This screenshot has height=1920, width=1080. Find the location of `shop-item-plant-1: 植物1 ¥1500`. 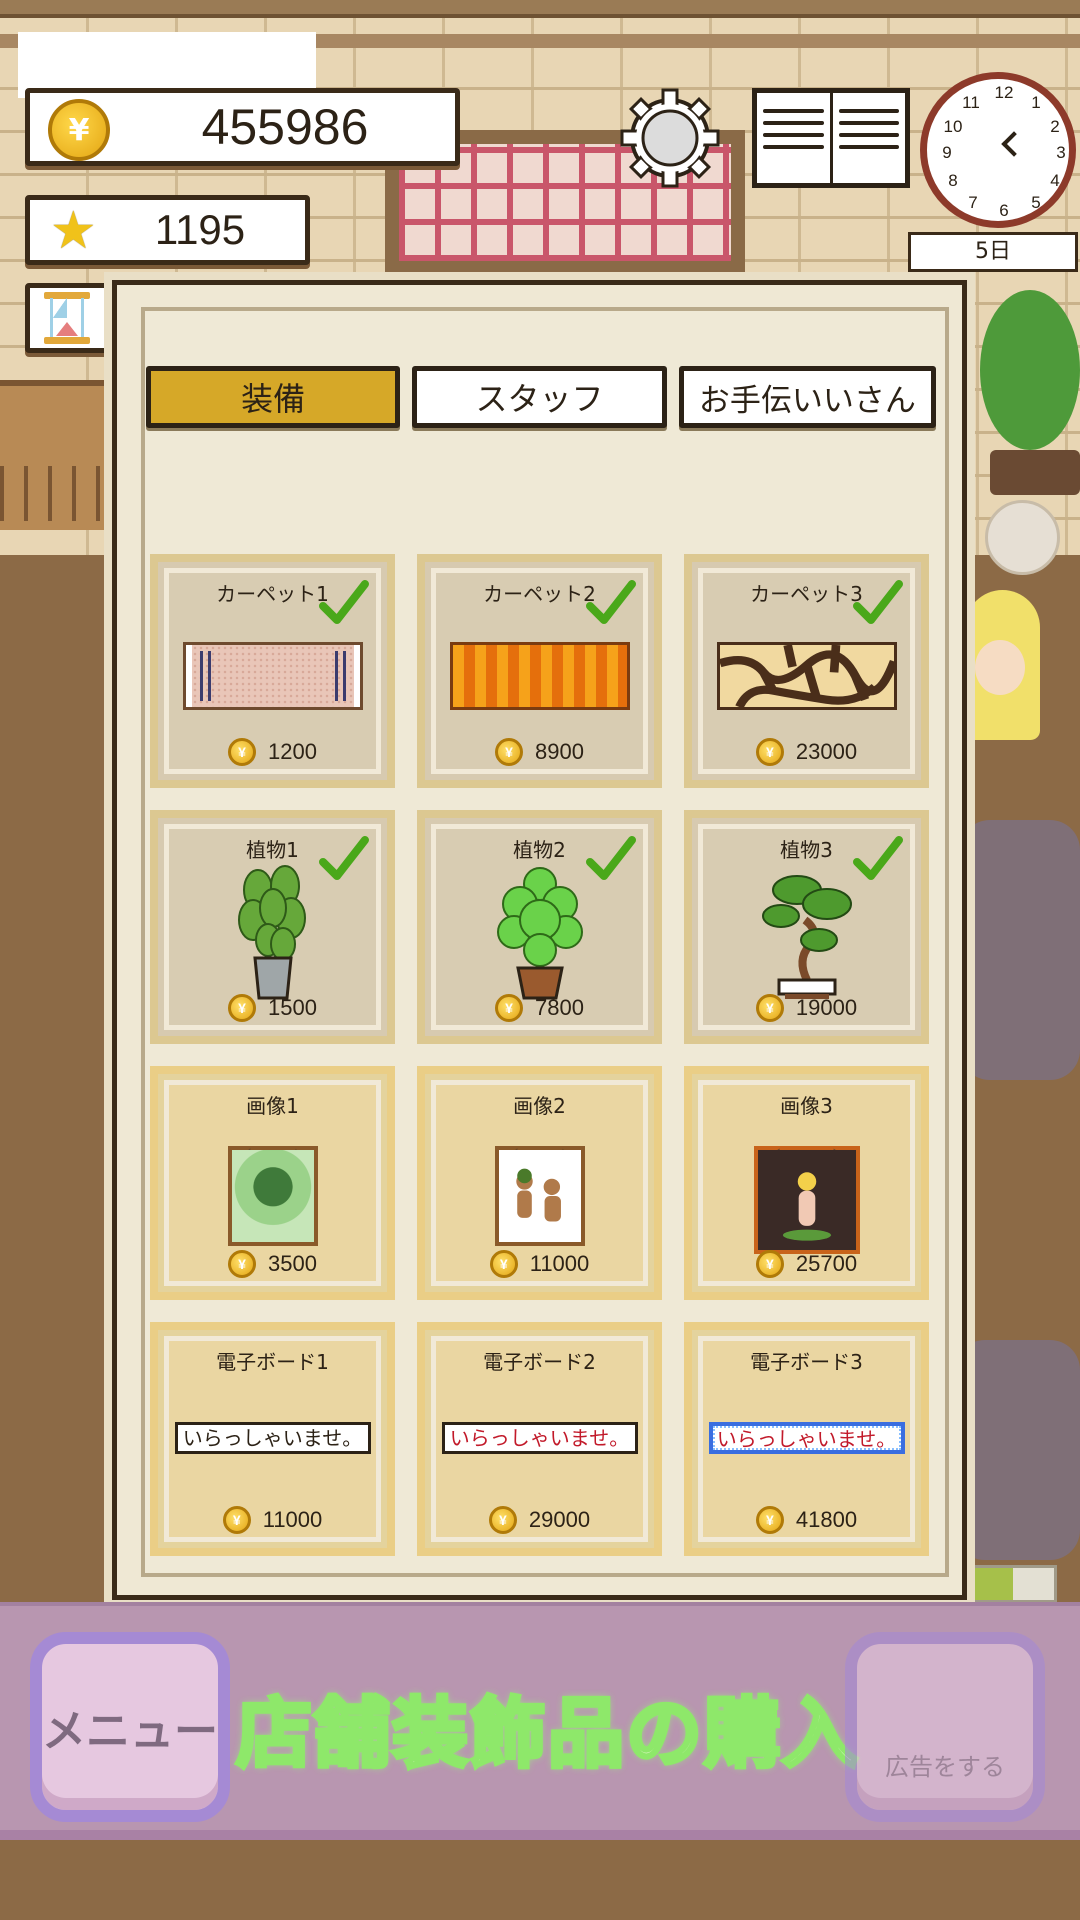

shop-item-plant-1: 植物1 ¥1500 is located at coordinates (272, 927).